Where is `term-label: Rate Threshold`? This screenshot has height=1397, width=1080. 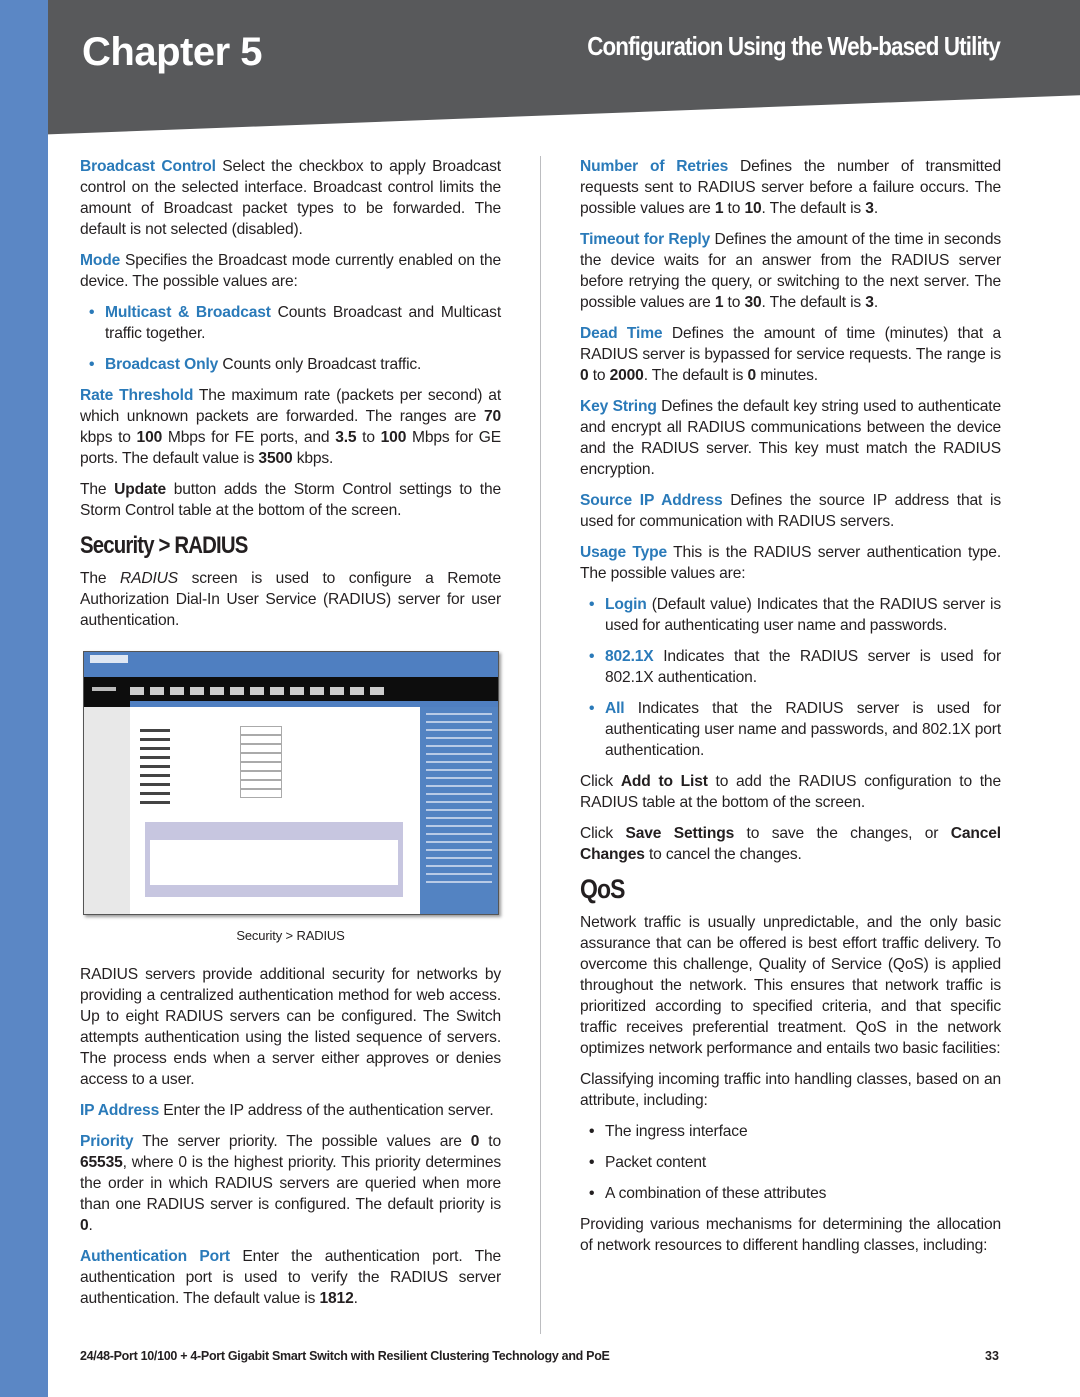
term-label: Rate Threshold is located at coordinates (137, 395).